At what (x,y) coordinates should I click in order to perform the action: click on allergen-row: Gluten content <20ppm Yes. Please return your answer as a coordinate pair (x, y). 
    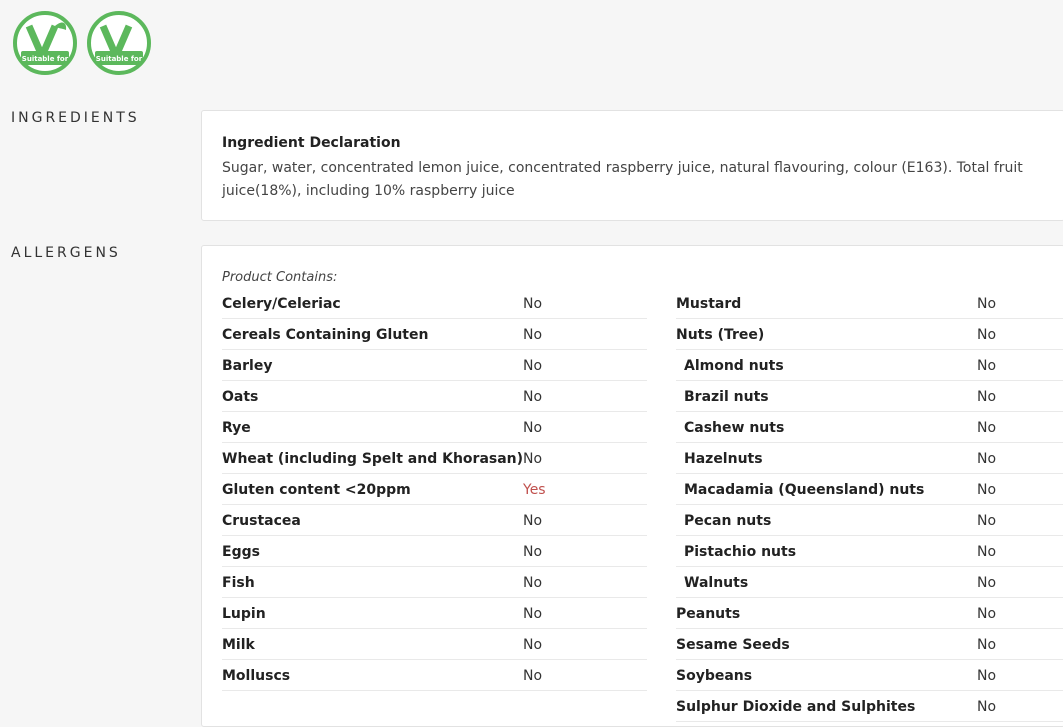
    Looking at the image, I should click on (434, 489).